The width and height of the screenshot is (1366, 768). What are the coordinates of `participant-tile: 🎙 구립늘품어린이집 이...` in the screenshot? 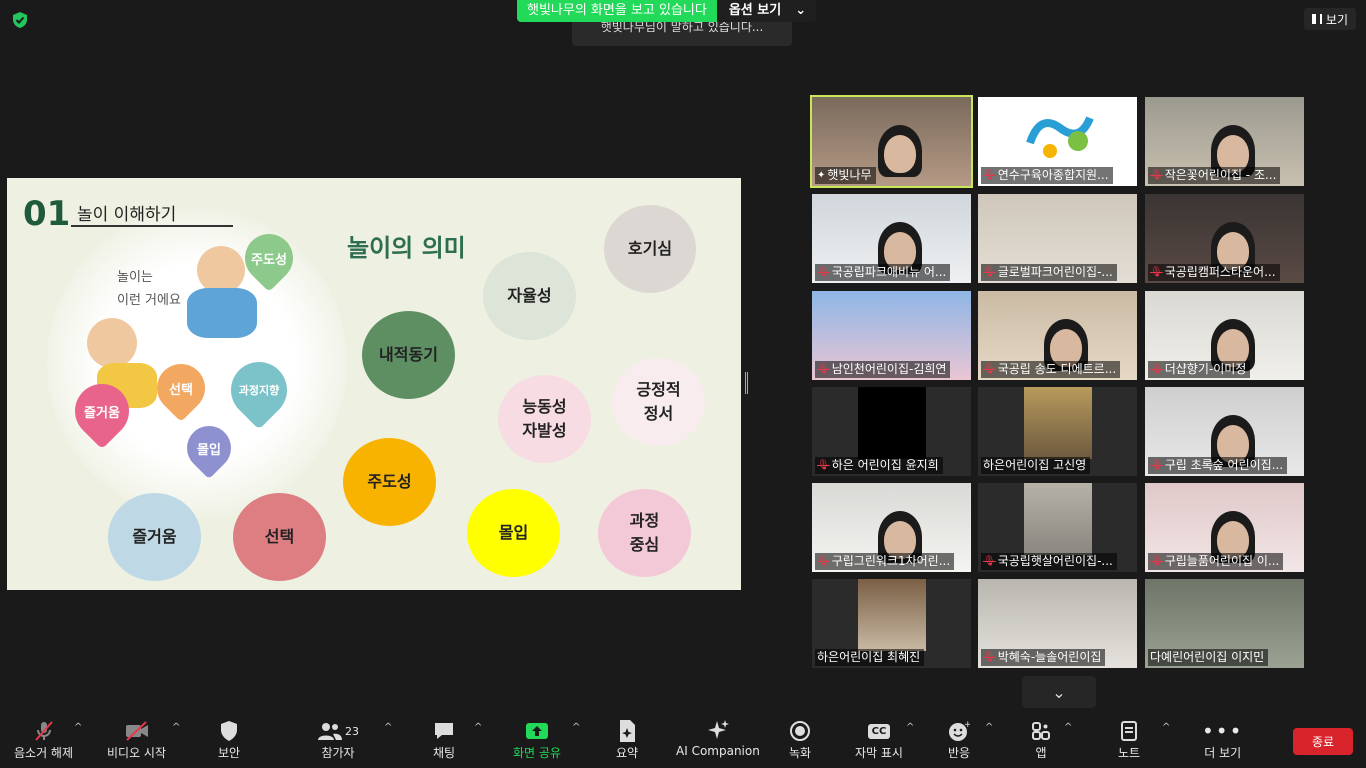 It's located at (1224, 527).